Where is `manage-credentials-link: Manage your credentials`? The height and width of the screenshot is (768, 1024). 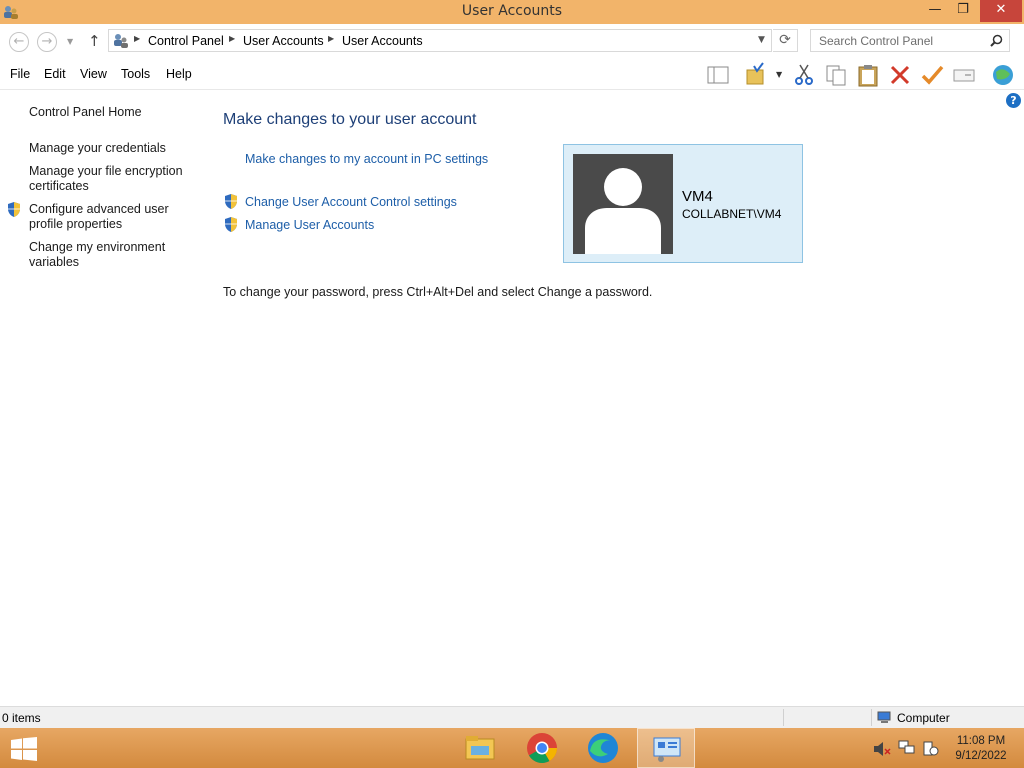 manage-credentials-link: Manage your credentials is located at coordinates (114, 148).